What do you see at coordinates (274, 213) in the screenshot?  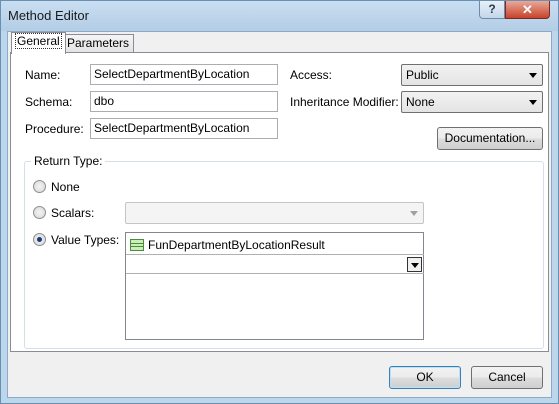 I see `scalars-select` at bounding box center [274, 213].